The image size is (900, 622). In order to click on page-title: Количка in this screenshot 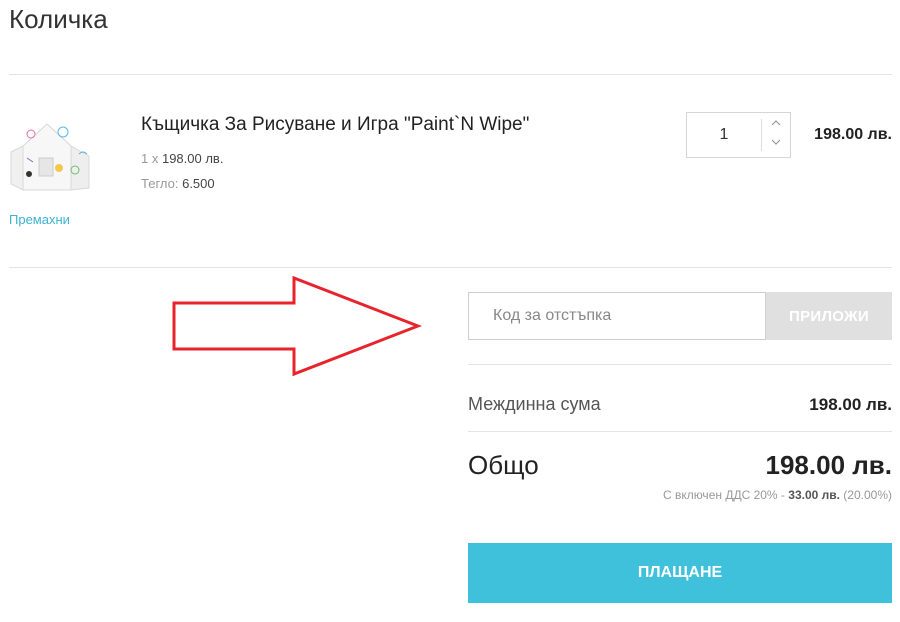, I will do `click(58, 19)`.